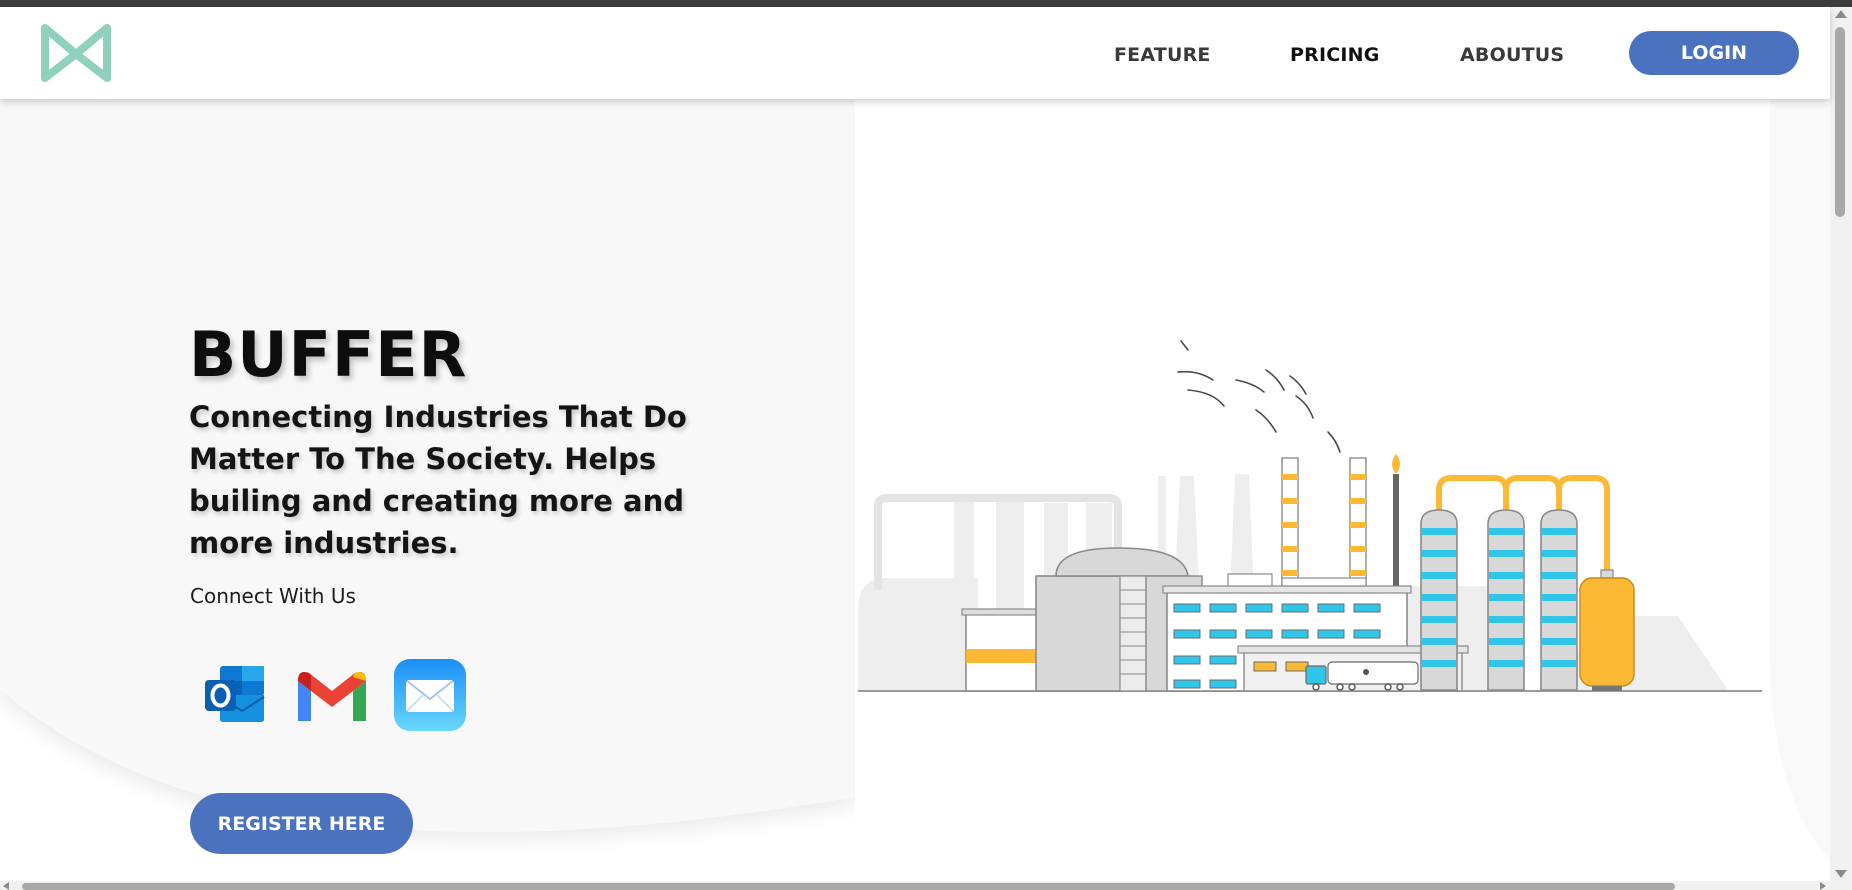 Image resolution: width=1852 pixels, height=890 pixels. What do you see at coordinates (301, 823) in the screenshot?
I see `register-button: REGISTER HERE` at bounding box center [301, 823].